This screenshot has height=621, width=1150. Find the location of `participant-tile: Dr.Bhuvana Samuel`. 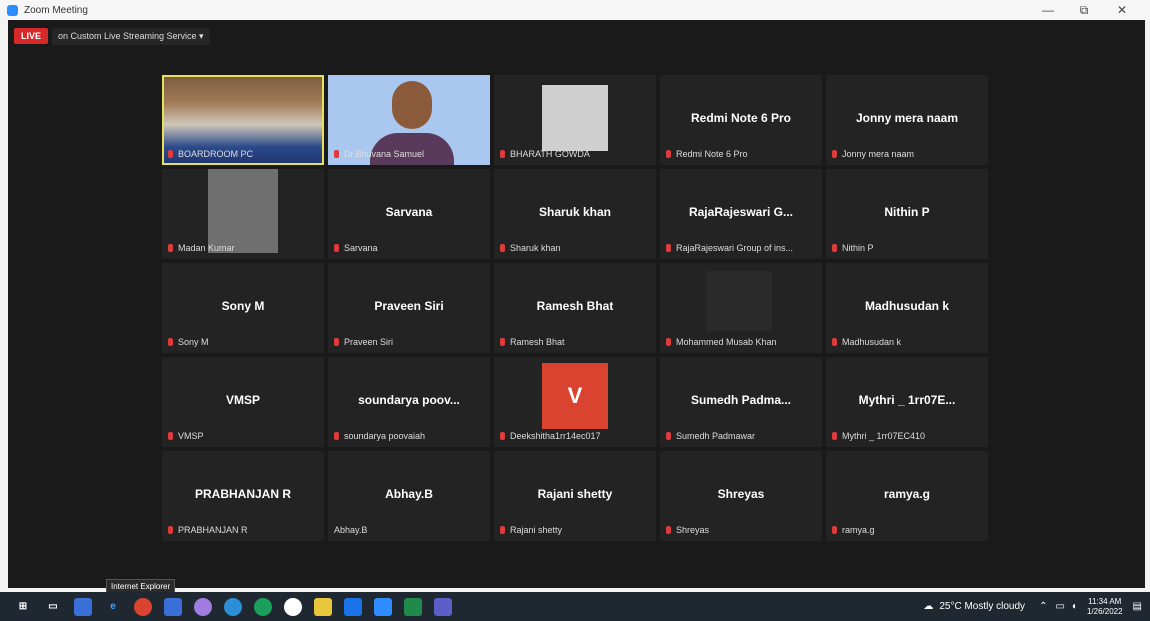

participant-tile: Dr.Bhuvana Samuel is located at coordinates (409, 120).